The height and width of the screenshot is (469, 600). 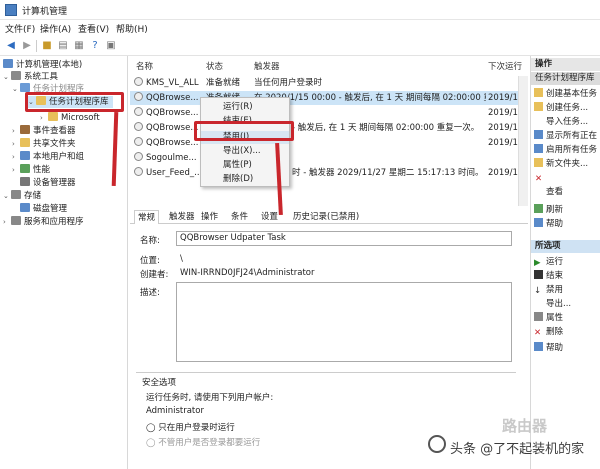 I want to click on only-logged-option: ◯ 只在用户登录时运行, so click(x=190, y=427).